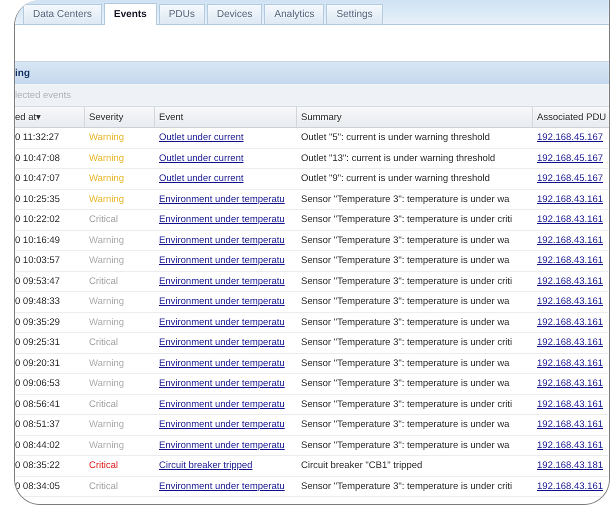 The height and width of the screenshot is (514, 616). What do you see at coordinates (22, 73) in the screenshot?
I see `panel-title: ing` at bounding box center [22, 73].